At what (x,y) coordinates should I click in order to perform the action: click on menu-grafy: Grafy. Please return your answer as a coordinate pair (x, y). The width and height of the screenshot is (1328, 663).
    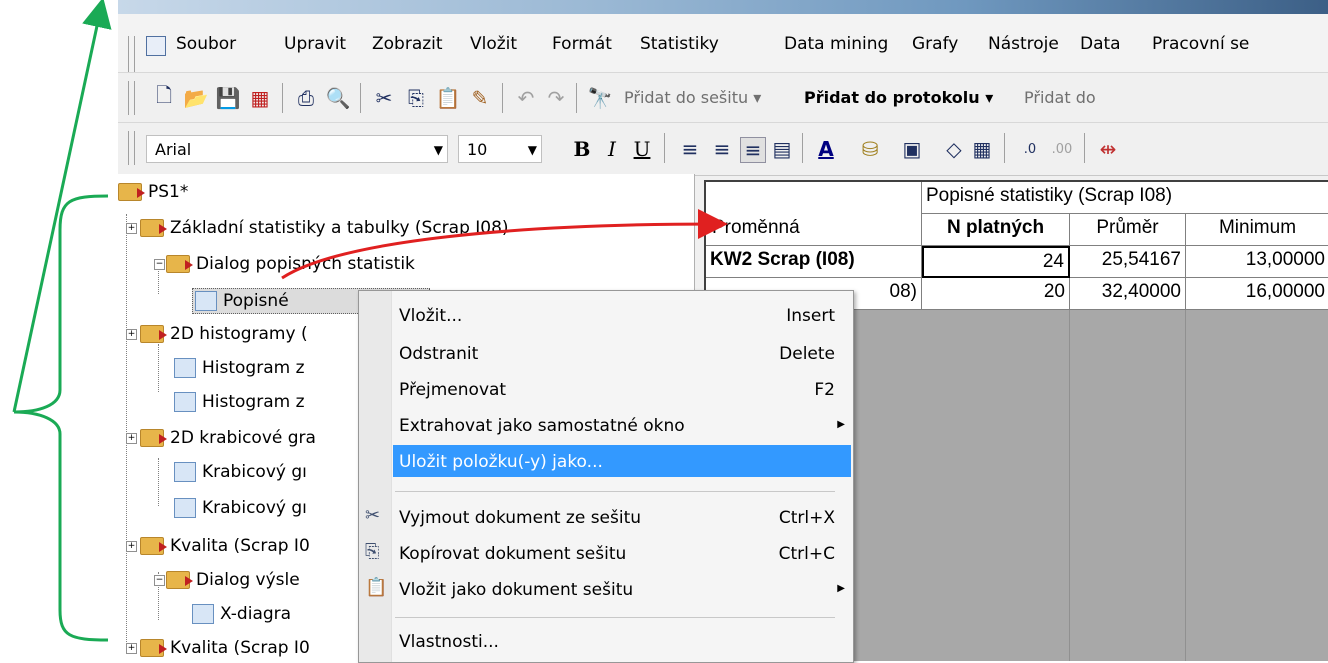
    Looking at the image, I should click on (935, 44).